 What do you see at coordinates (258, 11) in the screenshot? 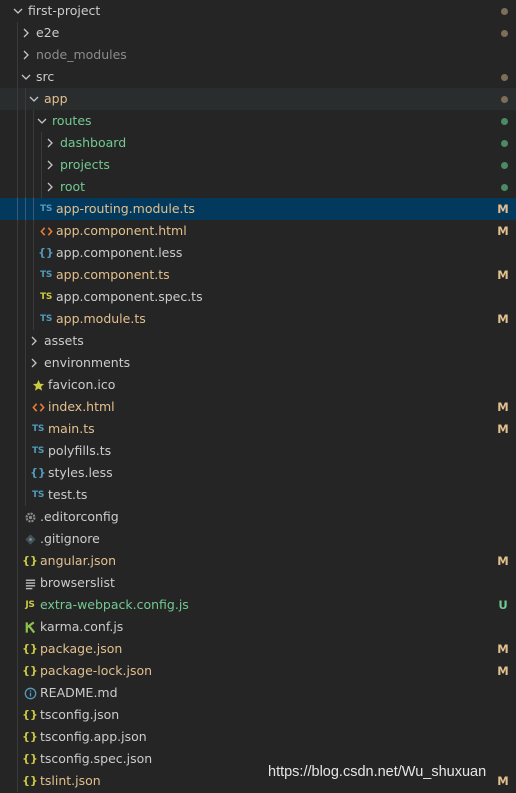
I see `folder-row: first-project` at bounding box center [258, 11].